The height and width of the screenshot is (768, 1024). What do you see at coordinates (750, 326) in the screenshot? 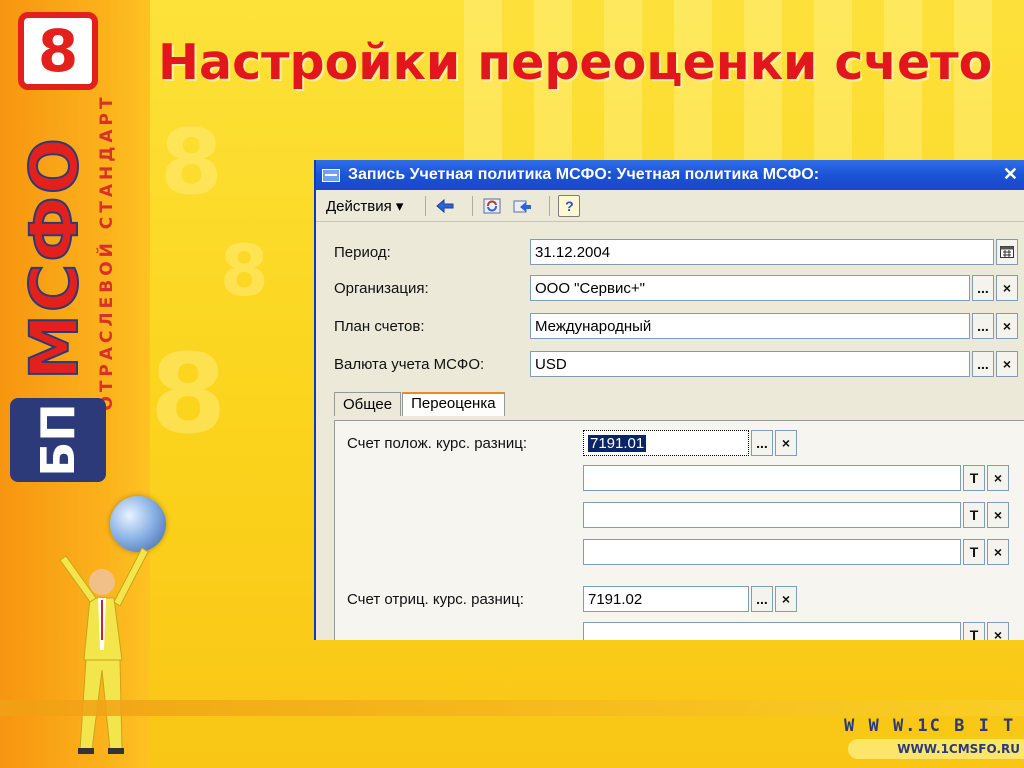
I see `chart-of-accounts-field: Международный` at bounding box center [750, 326].